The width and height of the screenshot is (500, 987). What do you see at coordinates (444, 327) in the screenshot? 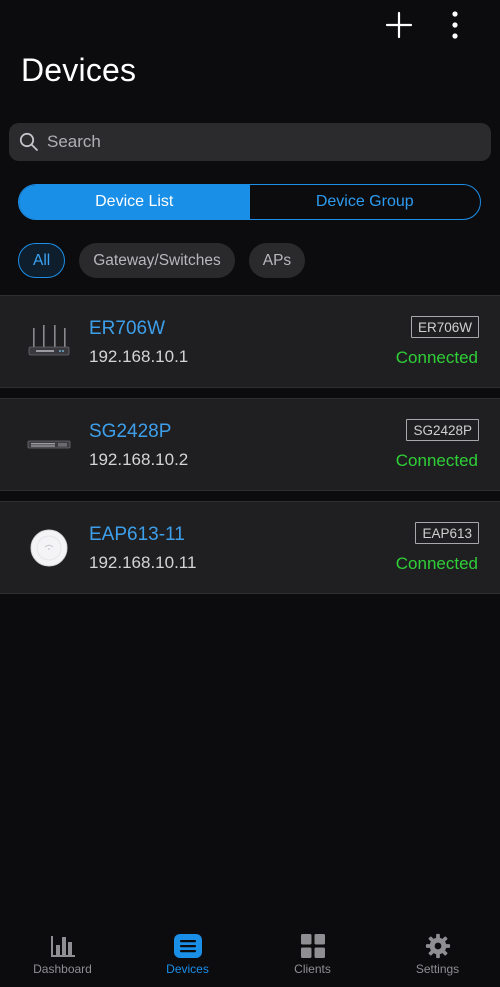
I see `device-model-badge: ER706W` at bounding box center [444, 327].